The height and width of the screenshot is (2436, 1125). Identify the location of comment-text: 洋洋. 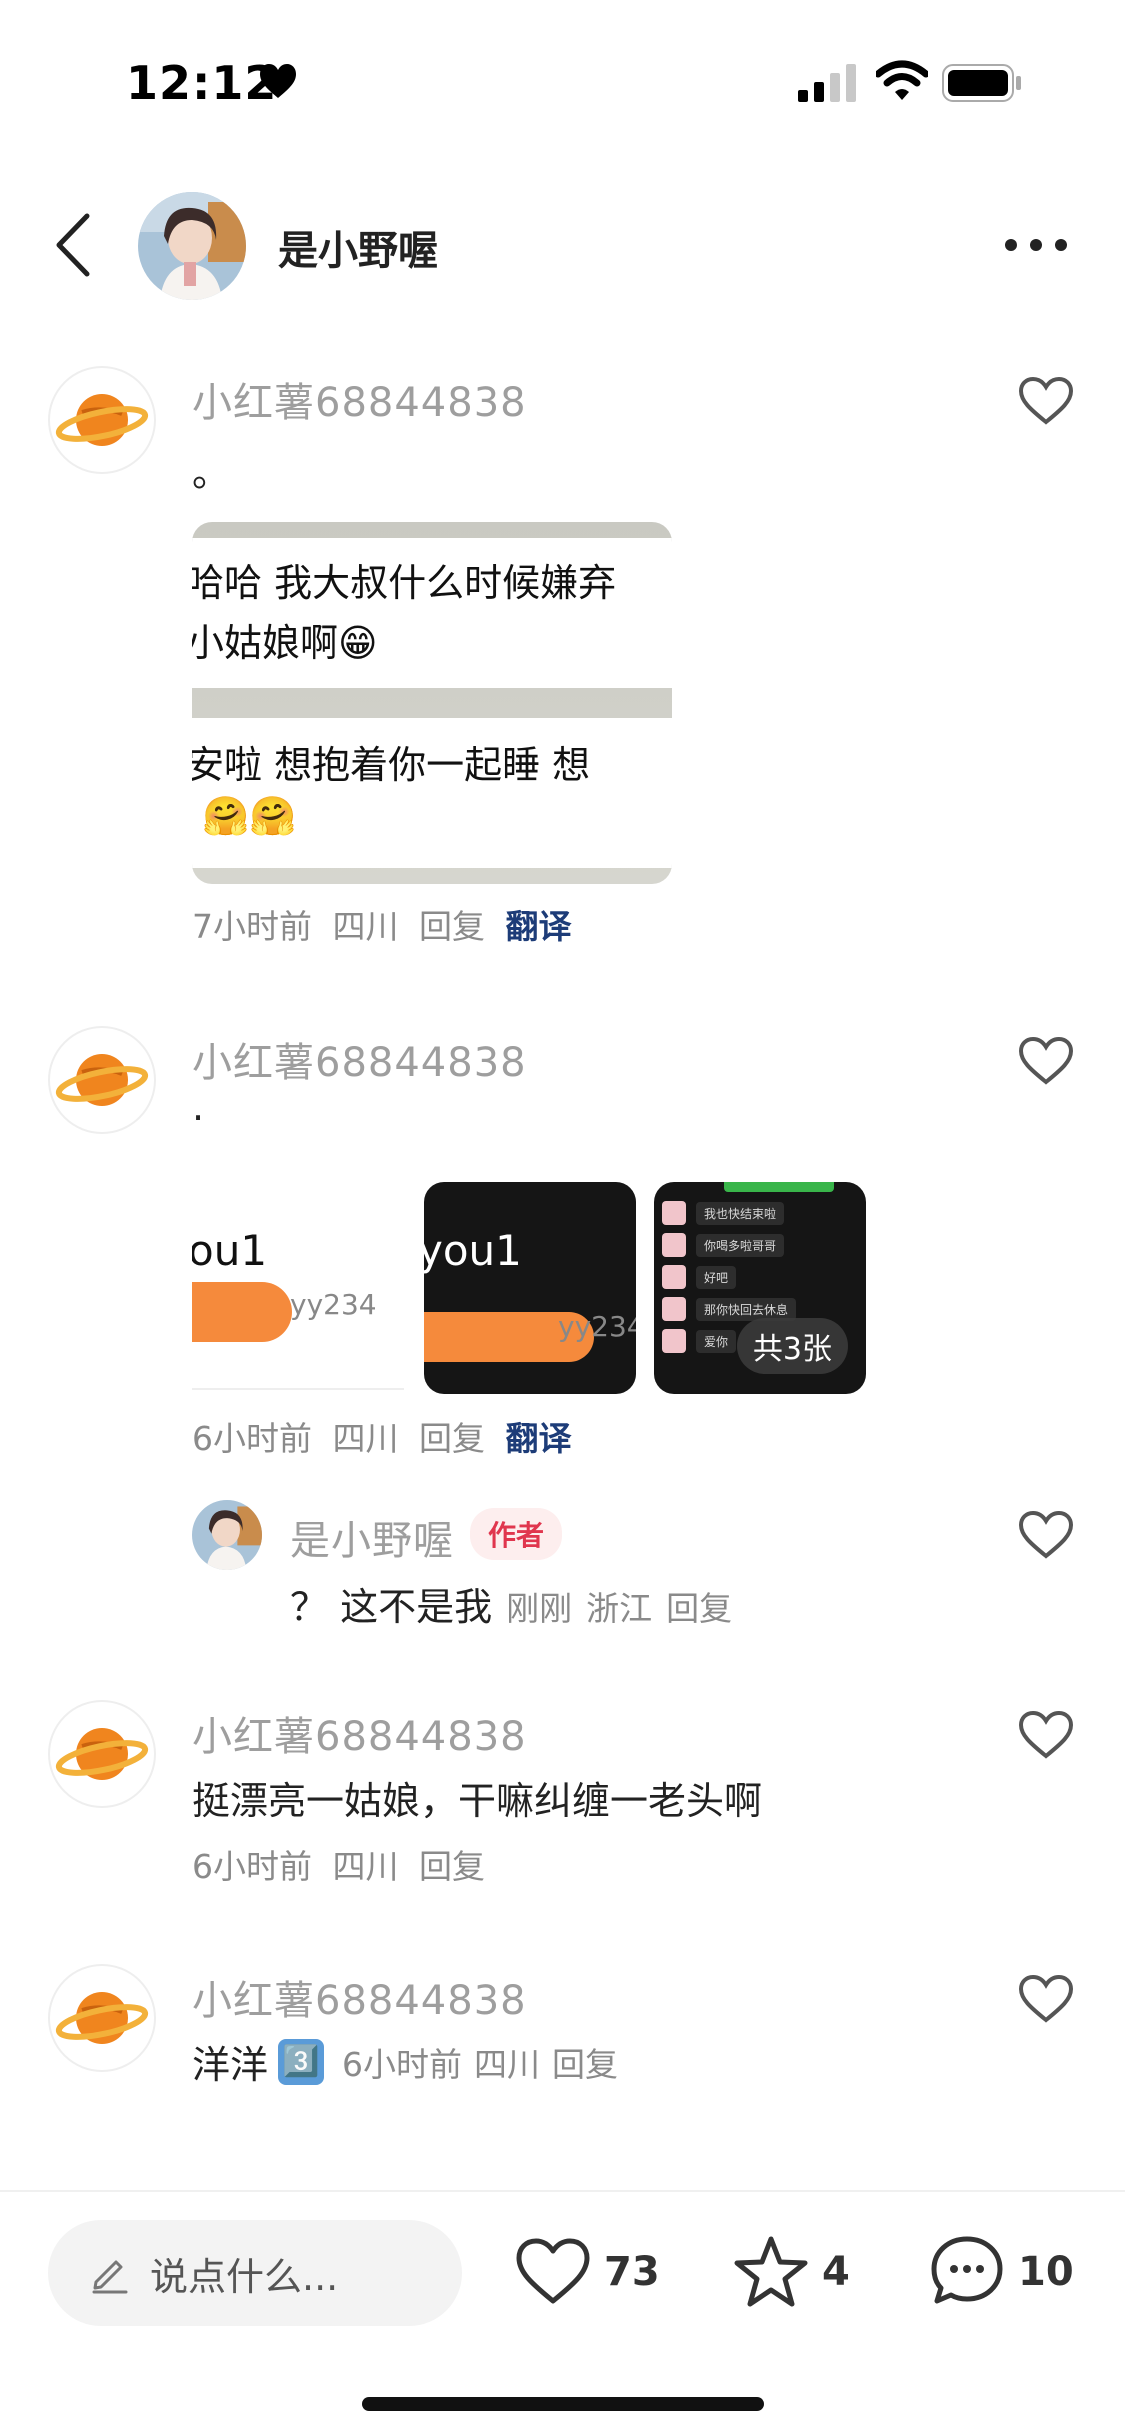
(230, 2065).